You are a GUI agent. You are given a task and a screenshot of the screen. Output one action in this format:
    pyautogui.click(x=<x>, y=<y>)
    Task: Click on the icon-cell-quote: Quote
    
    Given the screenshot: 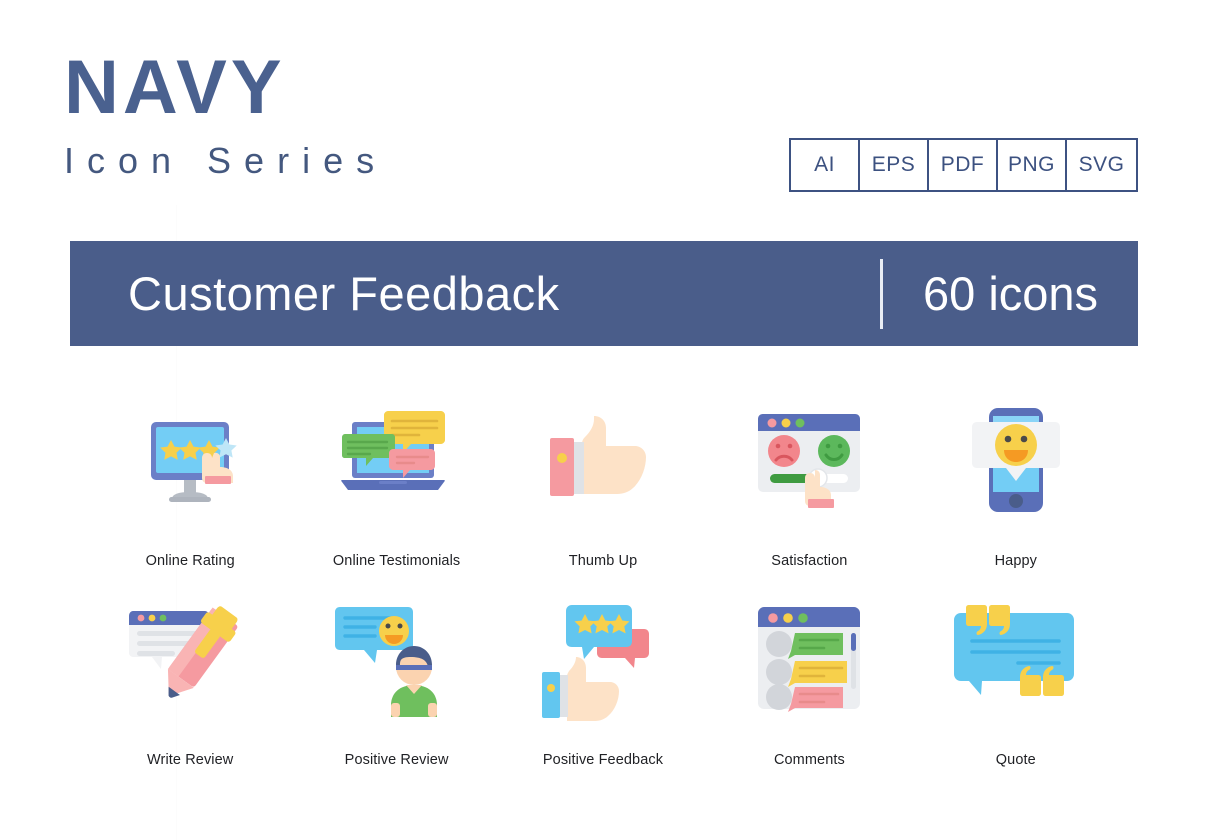 What is the action you would take?
    pyautogui.click(x=1016, y=683)
    